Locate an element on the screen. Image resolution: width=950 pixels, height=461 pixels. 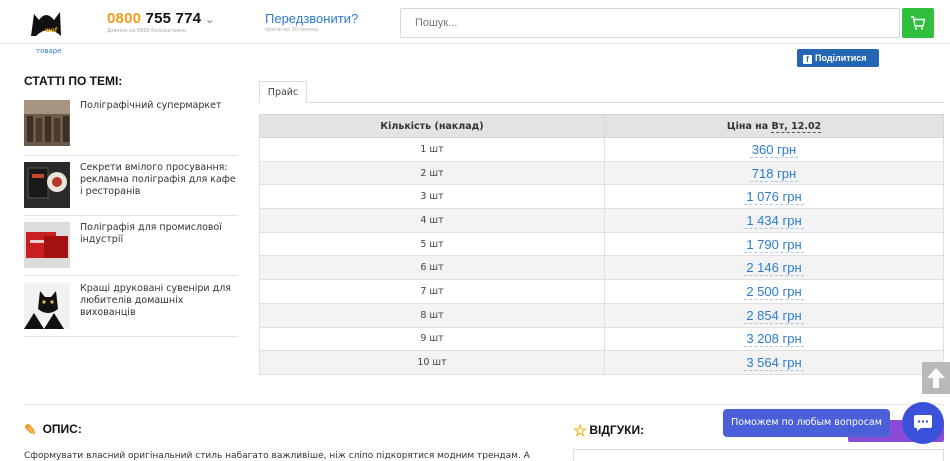
table-row: 2 шт 718 грн is located at coordinates (601, 173).